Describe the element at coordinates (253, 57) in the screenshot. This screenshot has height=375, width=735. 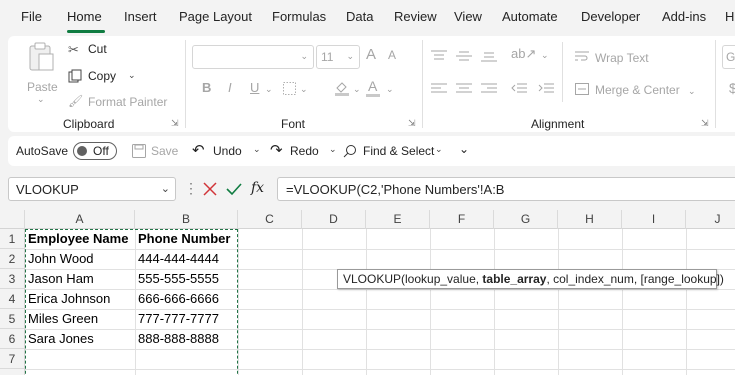
I see `font-name-select: ⌄` at that location.